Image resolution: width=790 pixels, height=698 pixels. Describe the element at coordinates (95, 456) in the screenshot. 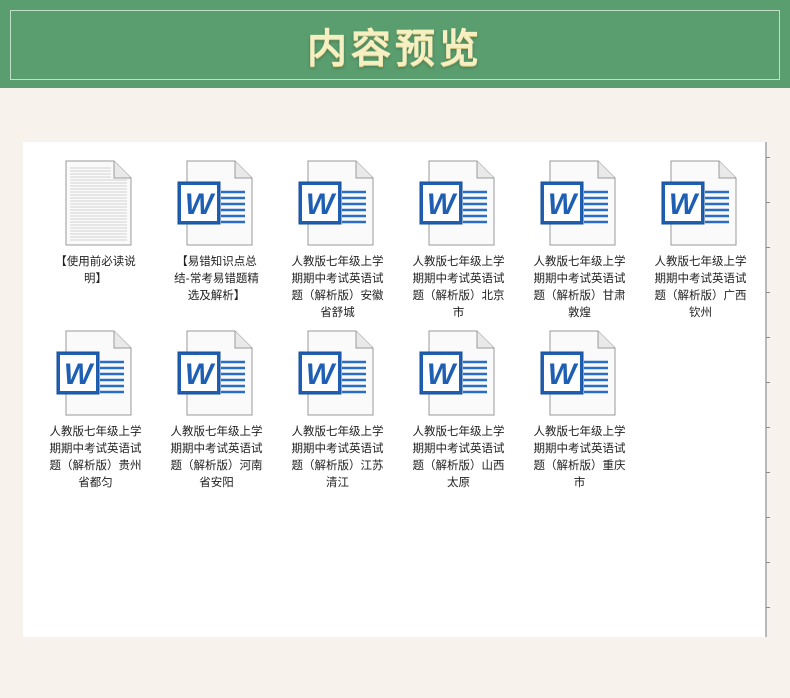

I see `file-label: 人教版七年级上学期期中考试英语试题（解析版）贵州省都匀` at that location.